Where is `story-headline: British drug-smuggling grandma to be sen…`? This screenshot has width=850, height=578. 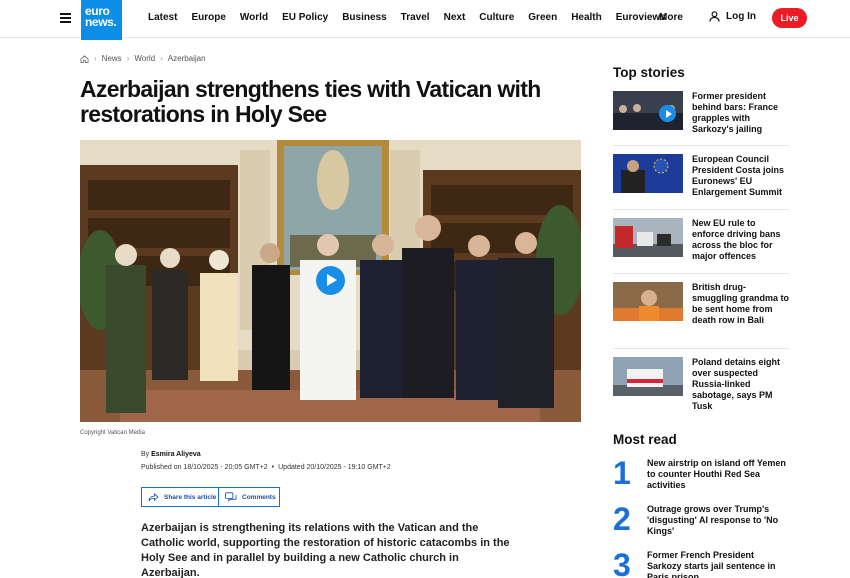
story-headline: British drug-smuggling grandma to be sen… is located at coordinates (741, 303).